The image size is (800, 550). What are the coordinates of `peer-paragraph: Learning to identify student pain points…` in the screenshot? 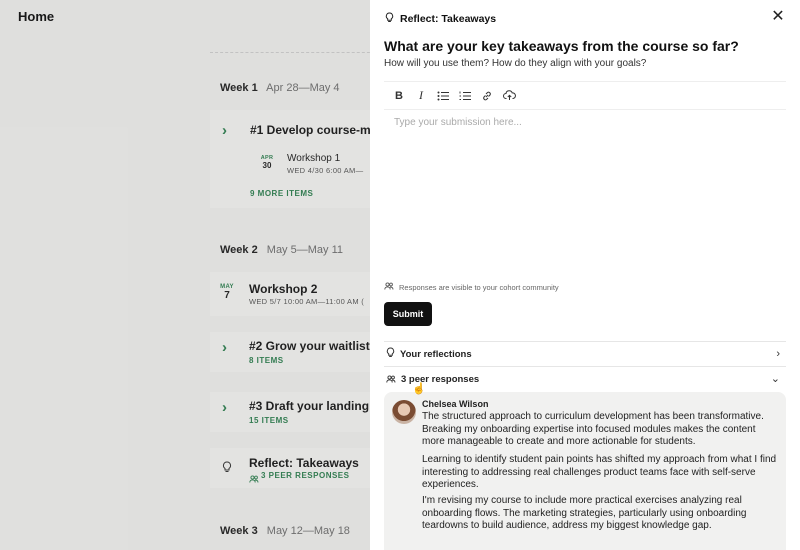 It's located at (599, 472).